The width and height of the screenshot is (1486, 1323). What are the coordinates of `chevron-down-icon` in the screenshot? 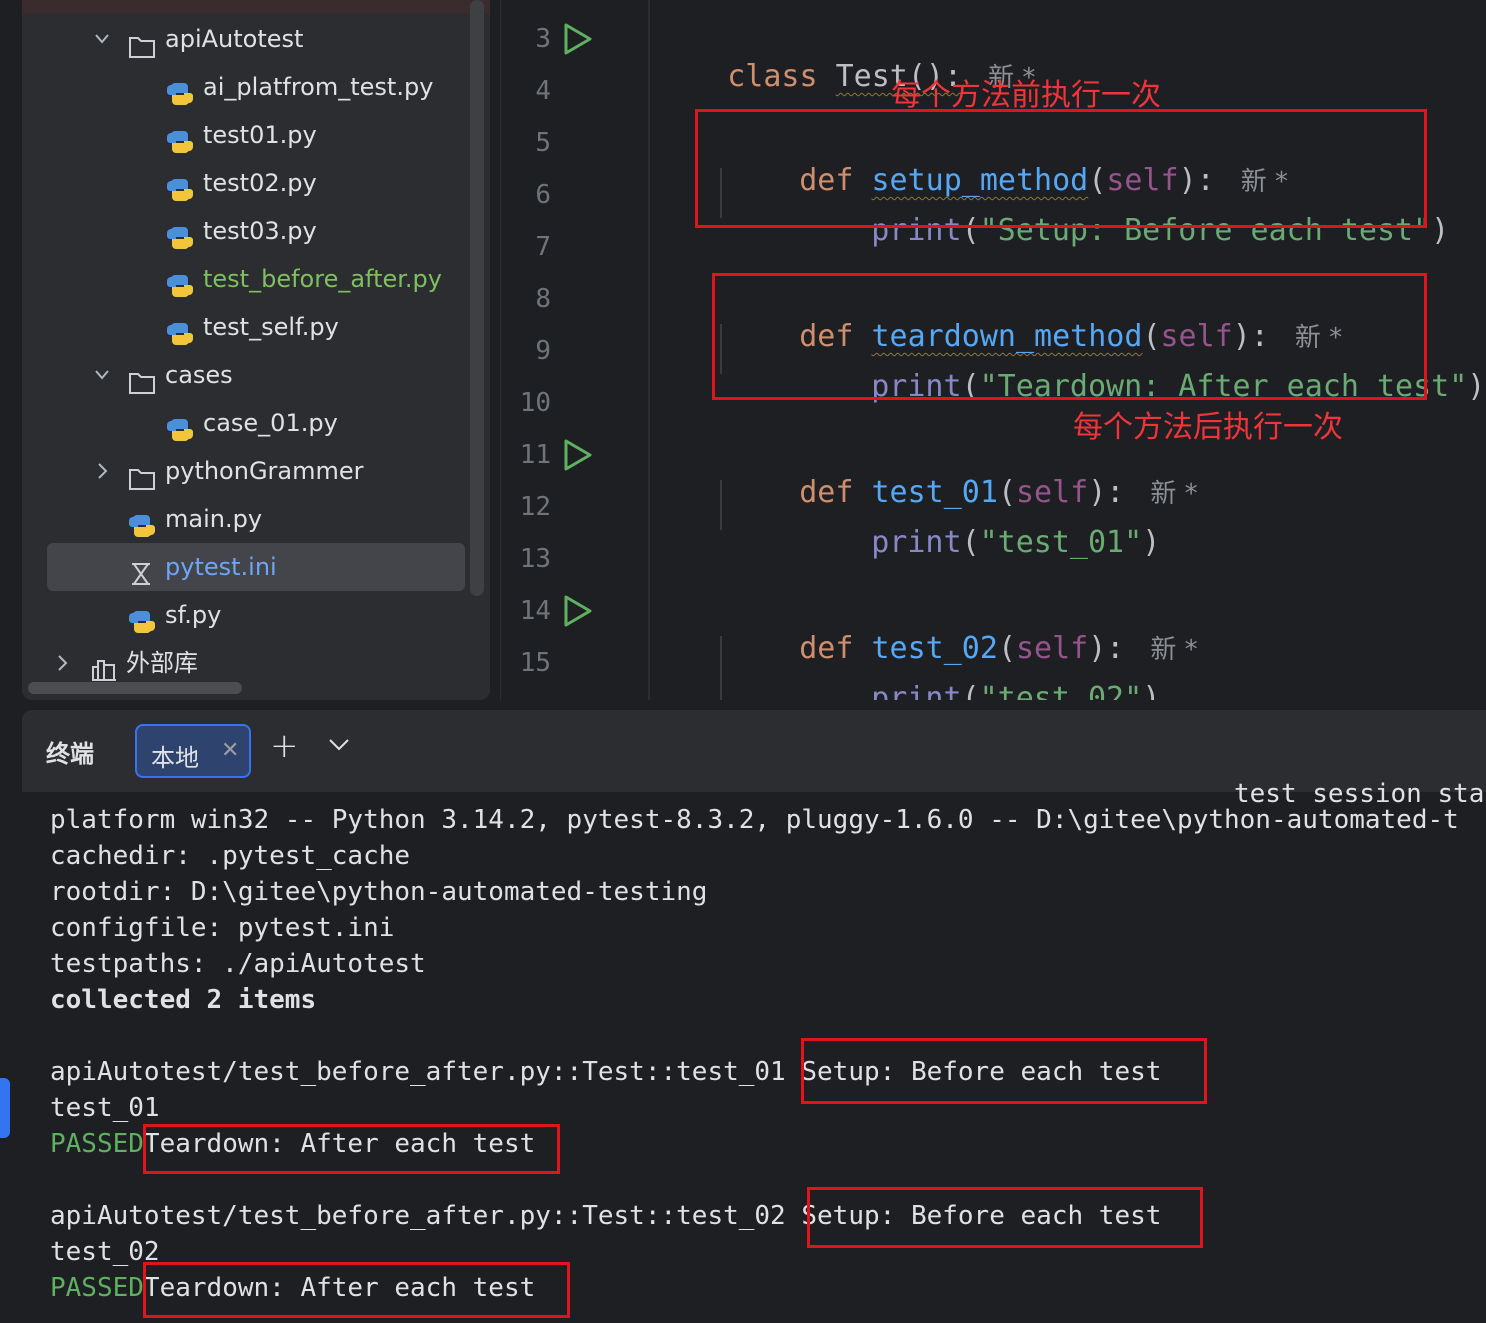 It's located at (339, 745).